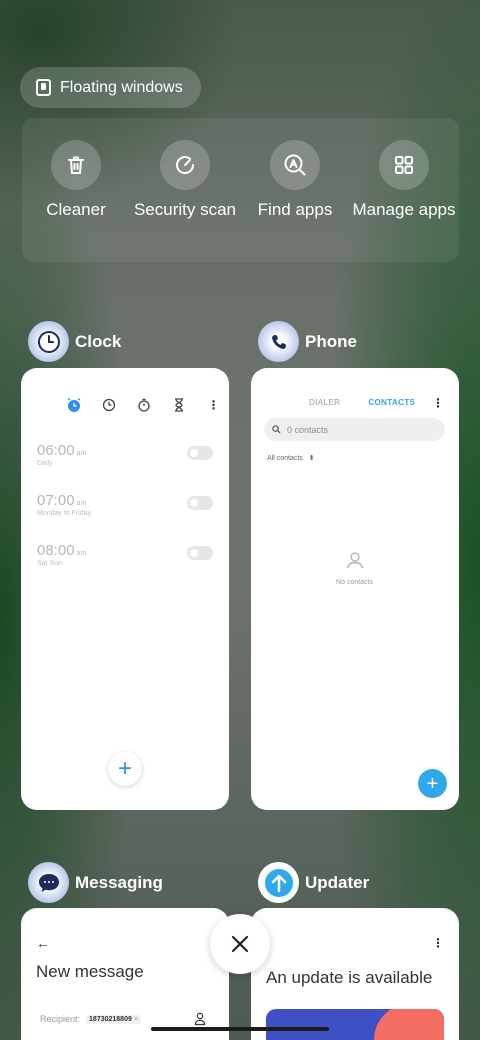 The image size is (480, 1040). What do you see at coordinates (90, 971) in the screenshot?
I see `new-message-title: New message` at bounding box center [90, 971].